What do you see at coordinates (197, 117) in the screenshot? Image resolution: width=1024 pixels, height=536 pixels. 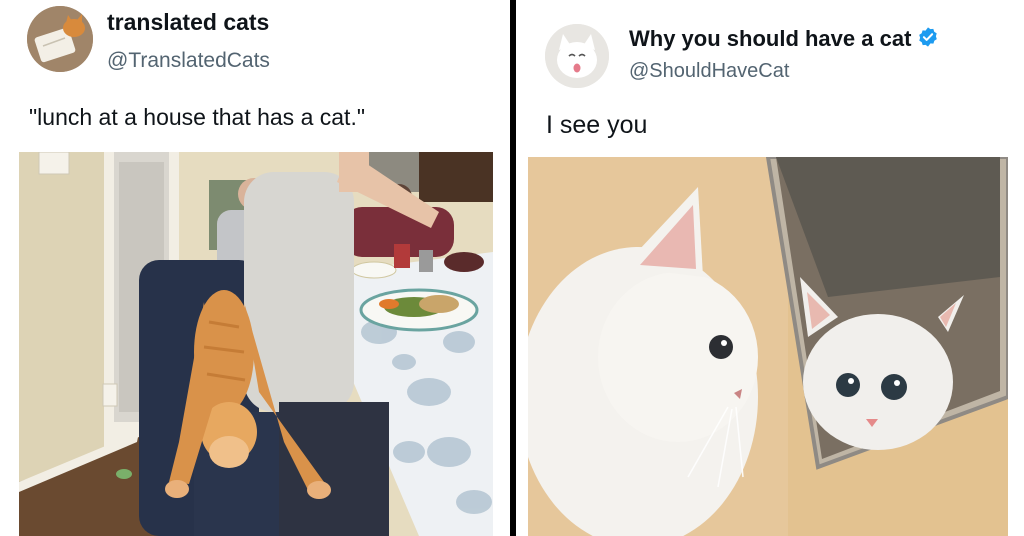 I see `tweet-text: "lunch at a house that has a cat."` at bounding box center [197, 117].